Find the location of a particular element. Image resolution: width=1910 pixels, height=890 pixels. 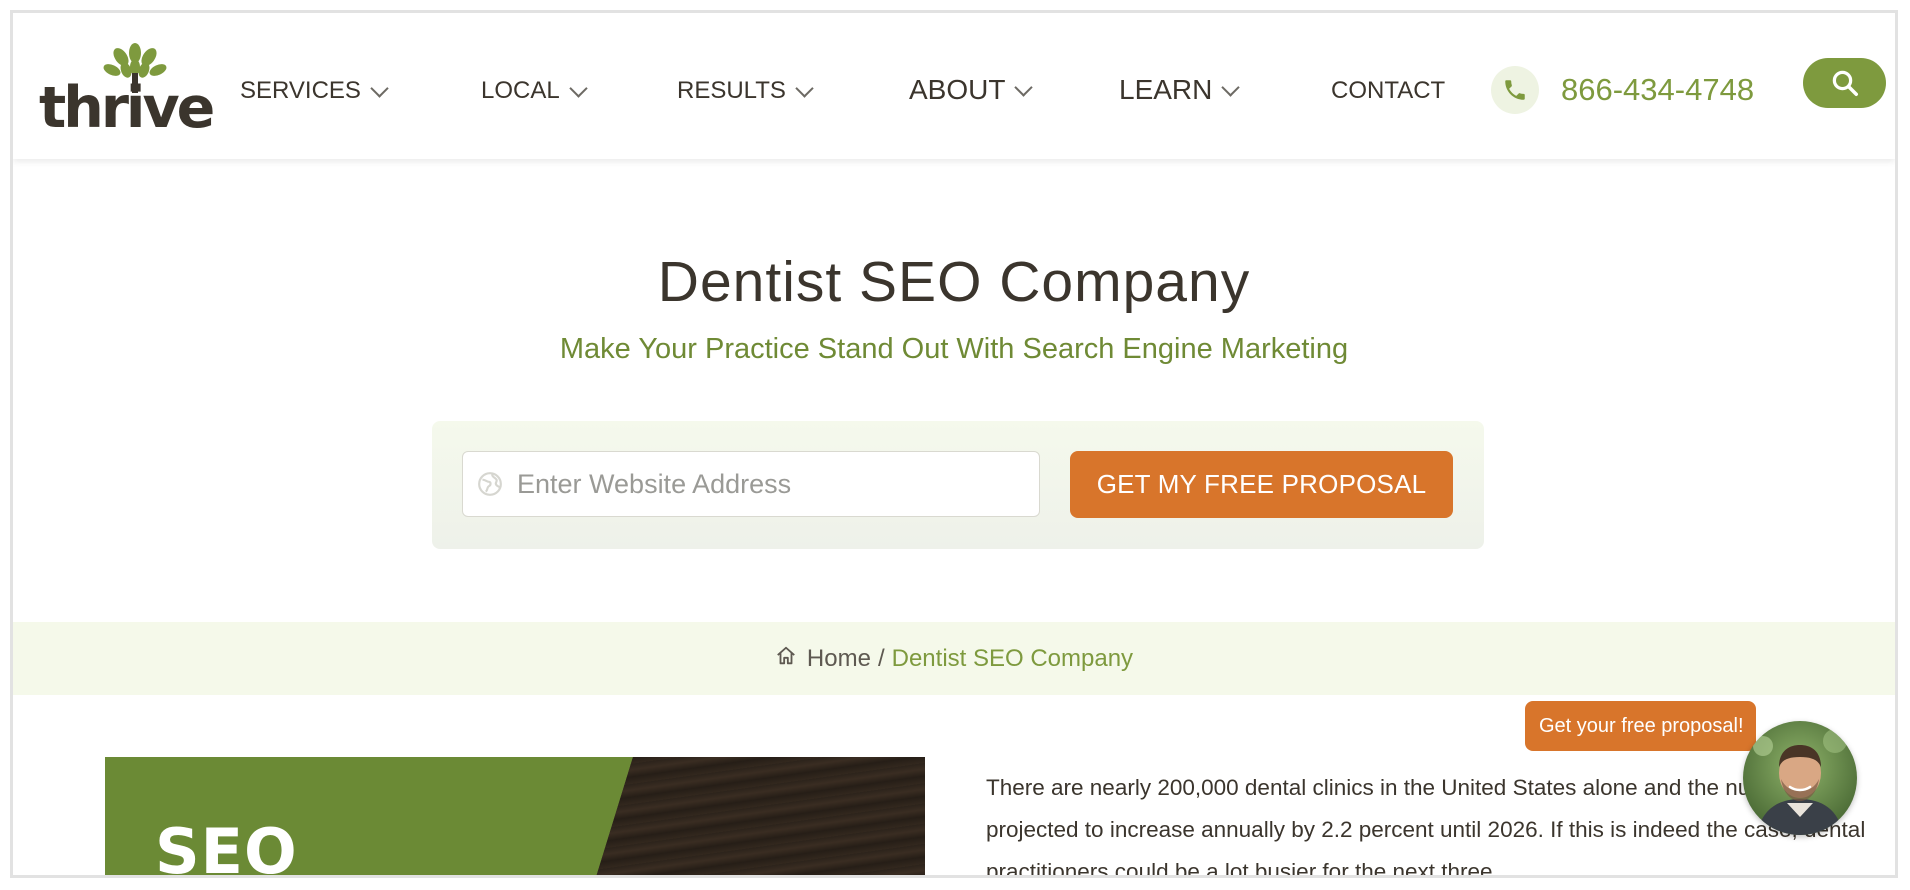

nav-label: CONTACT is located at coordinates (1388, 90).